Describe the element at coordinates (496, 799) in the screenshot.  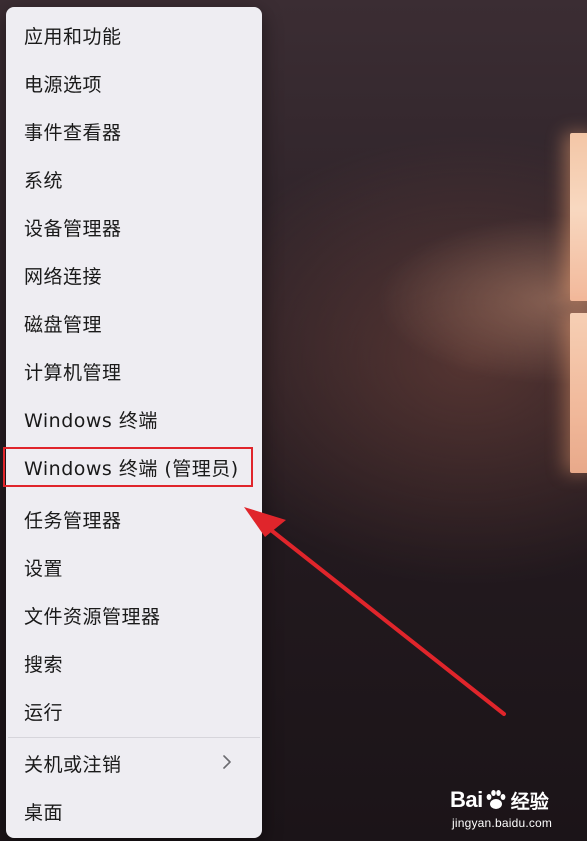
I see `paw-icon` at that location.